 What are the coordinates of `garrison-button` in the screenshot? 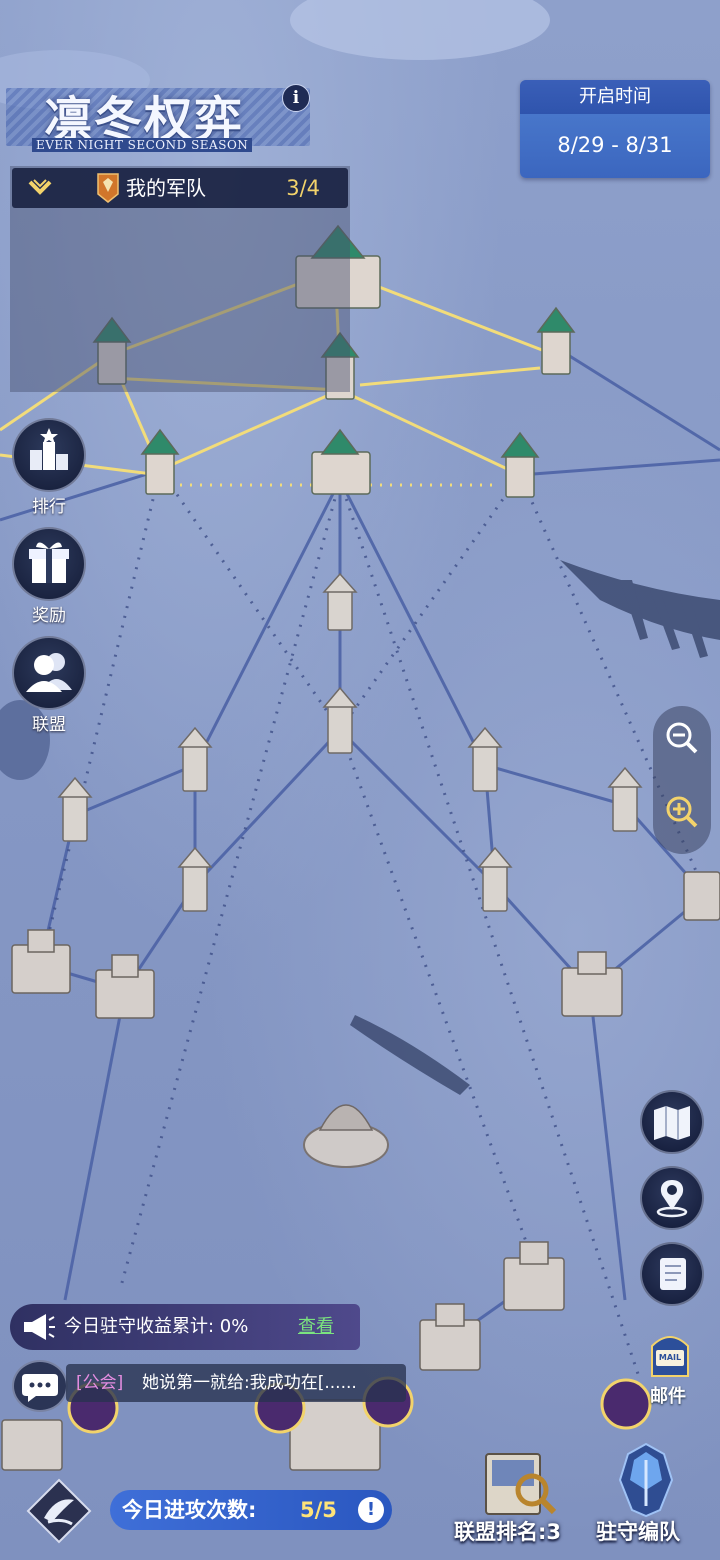 It's located at (646, 1480).